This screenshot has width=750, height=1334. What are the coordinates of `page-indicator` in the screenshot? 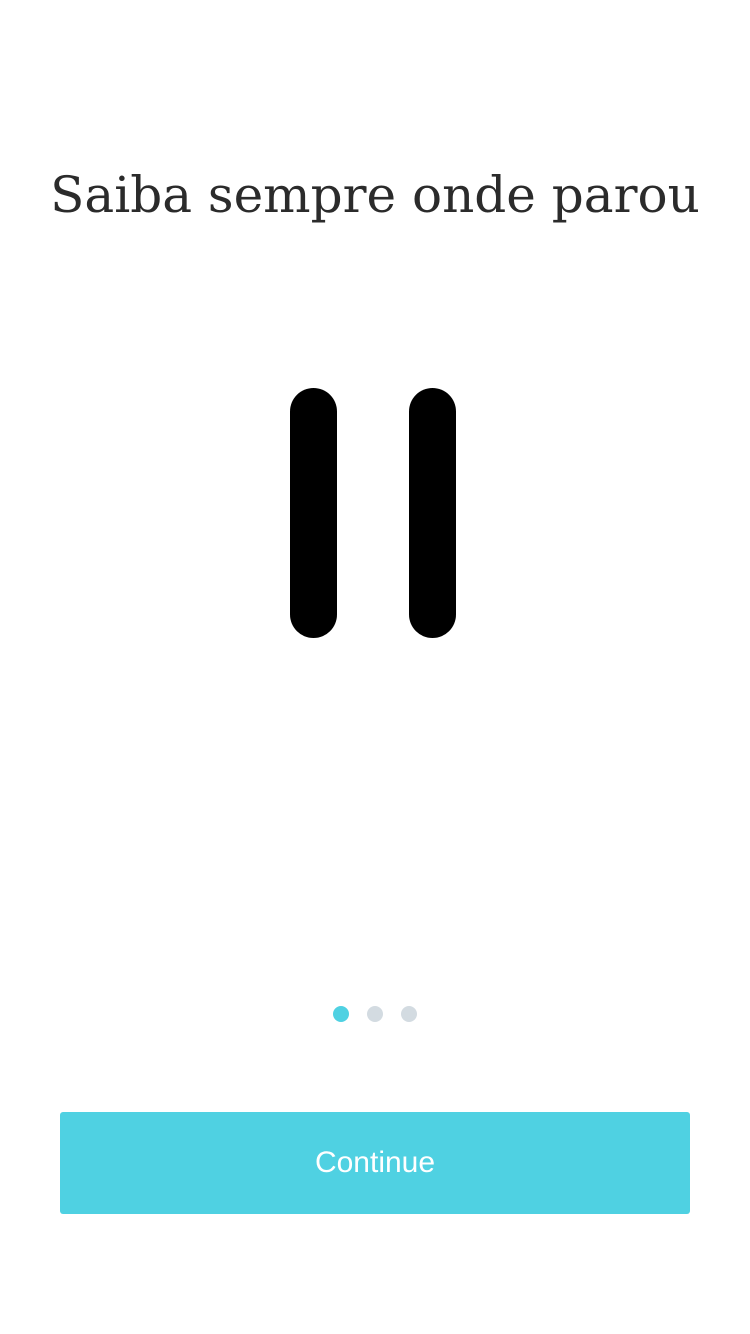 It's located at (375, 1014).